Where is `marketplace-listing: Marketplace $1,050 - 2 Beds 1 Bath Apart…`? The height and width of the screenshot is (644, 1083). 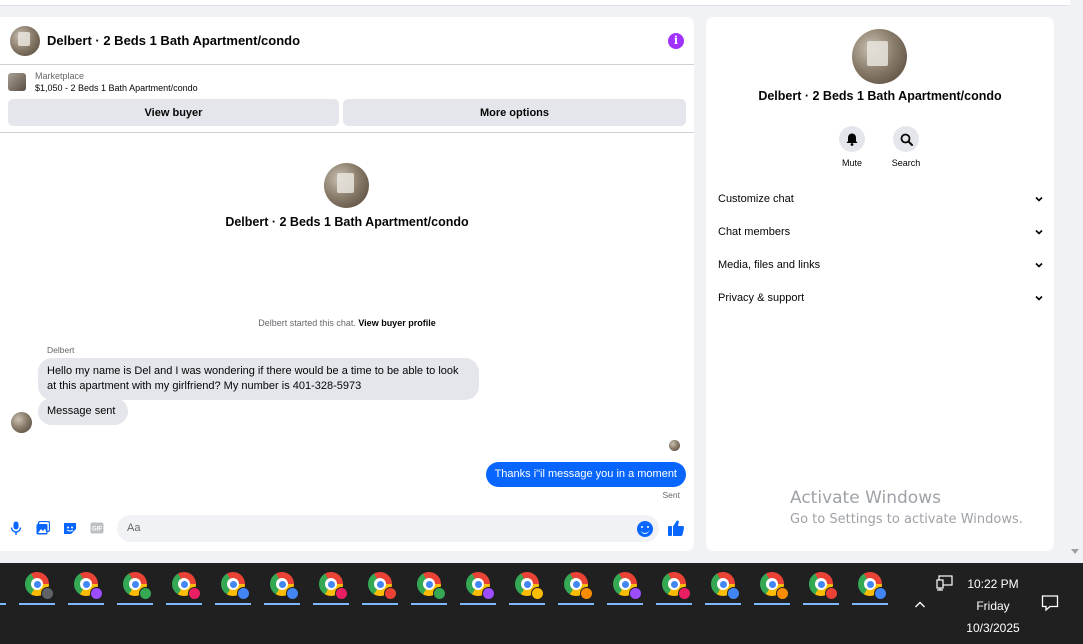 marketplace-listing: Marketplace $1,050 - 2 Beds 1 Bath Apart… is located at coordinates (347, 81).